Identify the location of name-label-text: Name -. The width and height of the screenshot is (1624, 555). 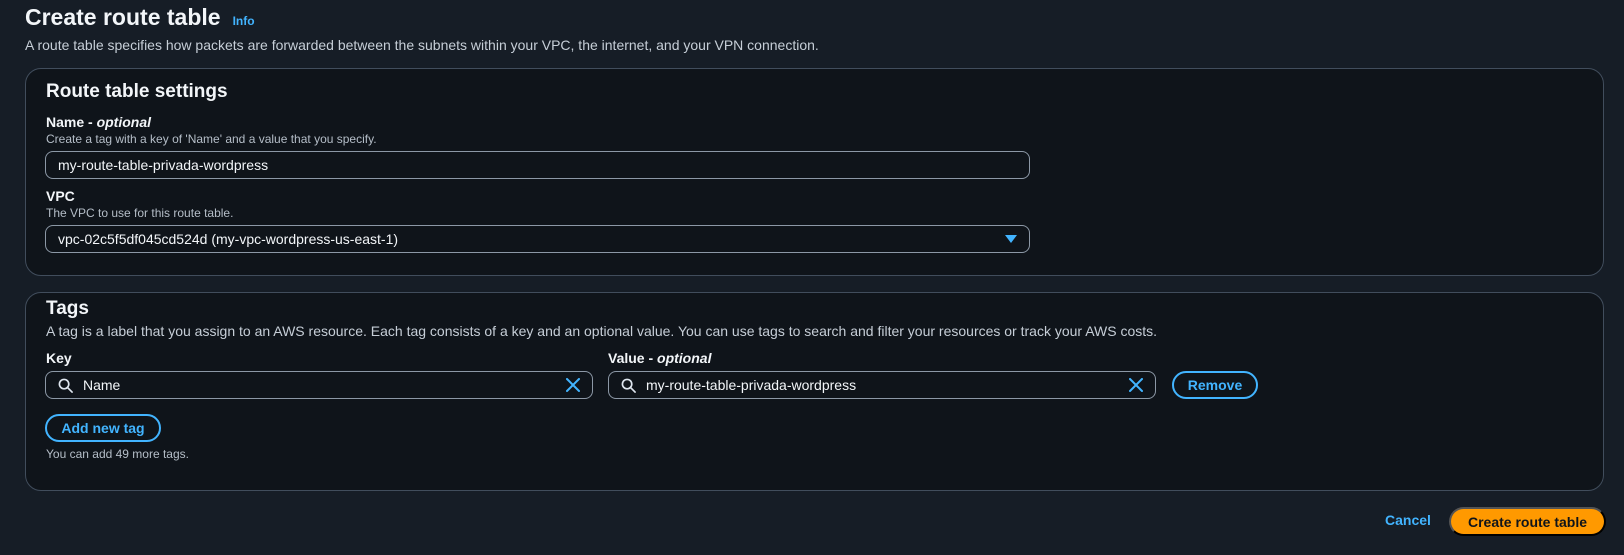
(71, 122).